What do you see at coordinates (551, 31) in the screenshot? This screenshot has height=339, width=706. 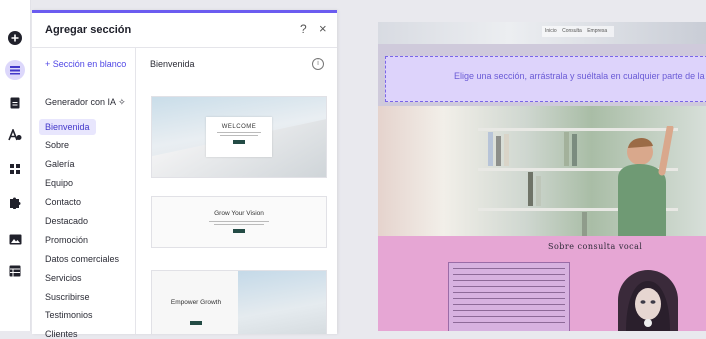 I see `nav-item: Inicio` at bounding box center [551, 31].